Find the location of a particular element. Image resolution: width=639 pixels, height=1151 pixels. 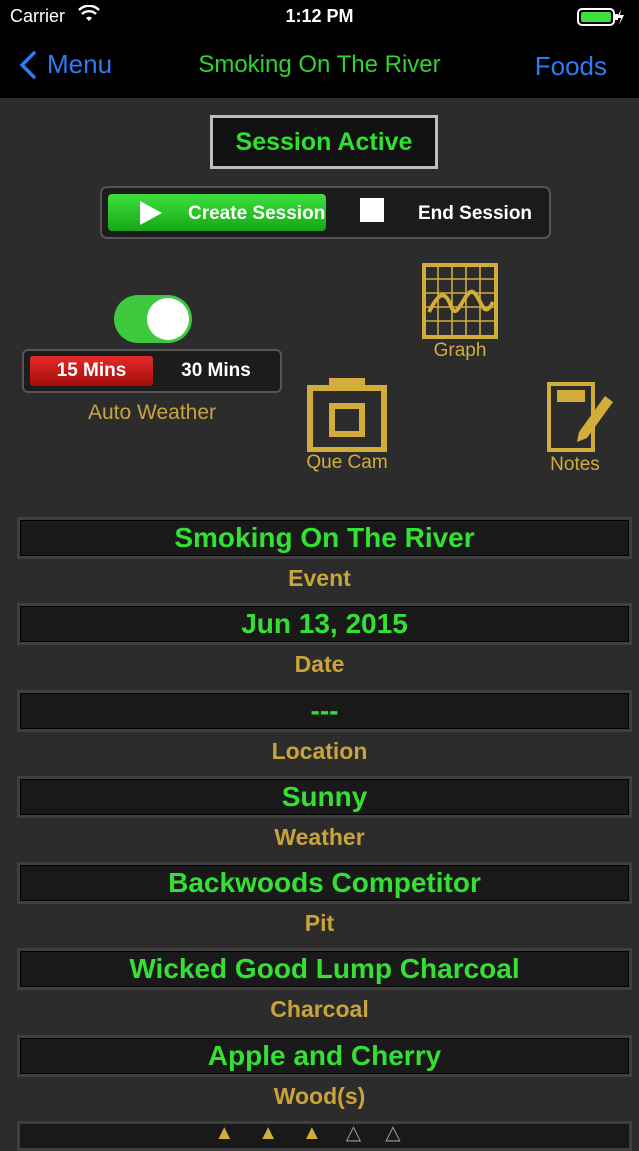

auto-weather-toggle is located at coordinates (153, 319).